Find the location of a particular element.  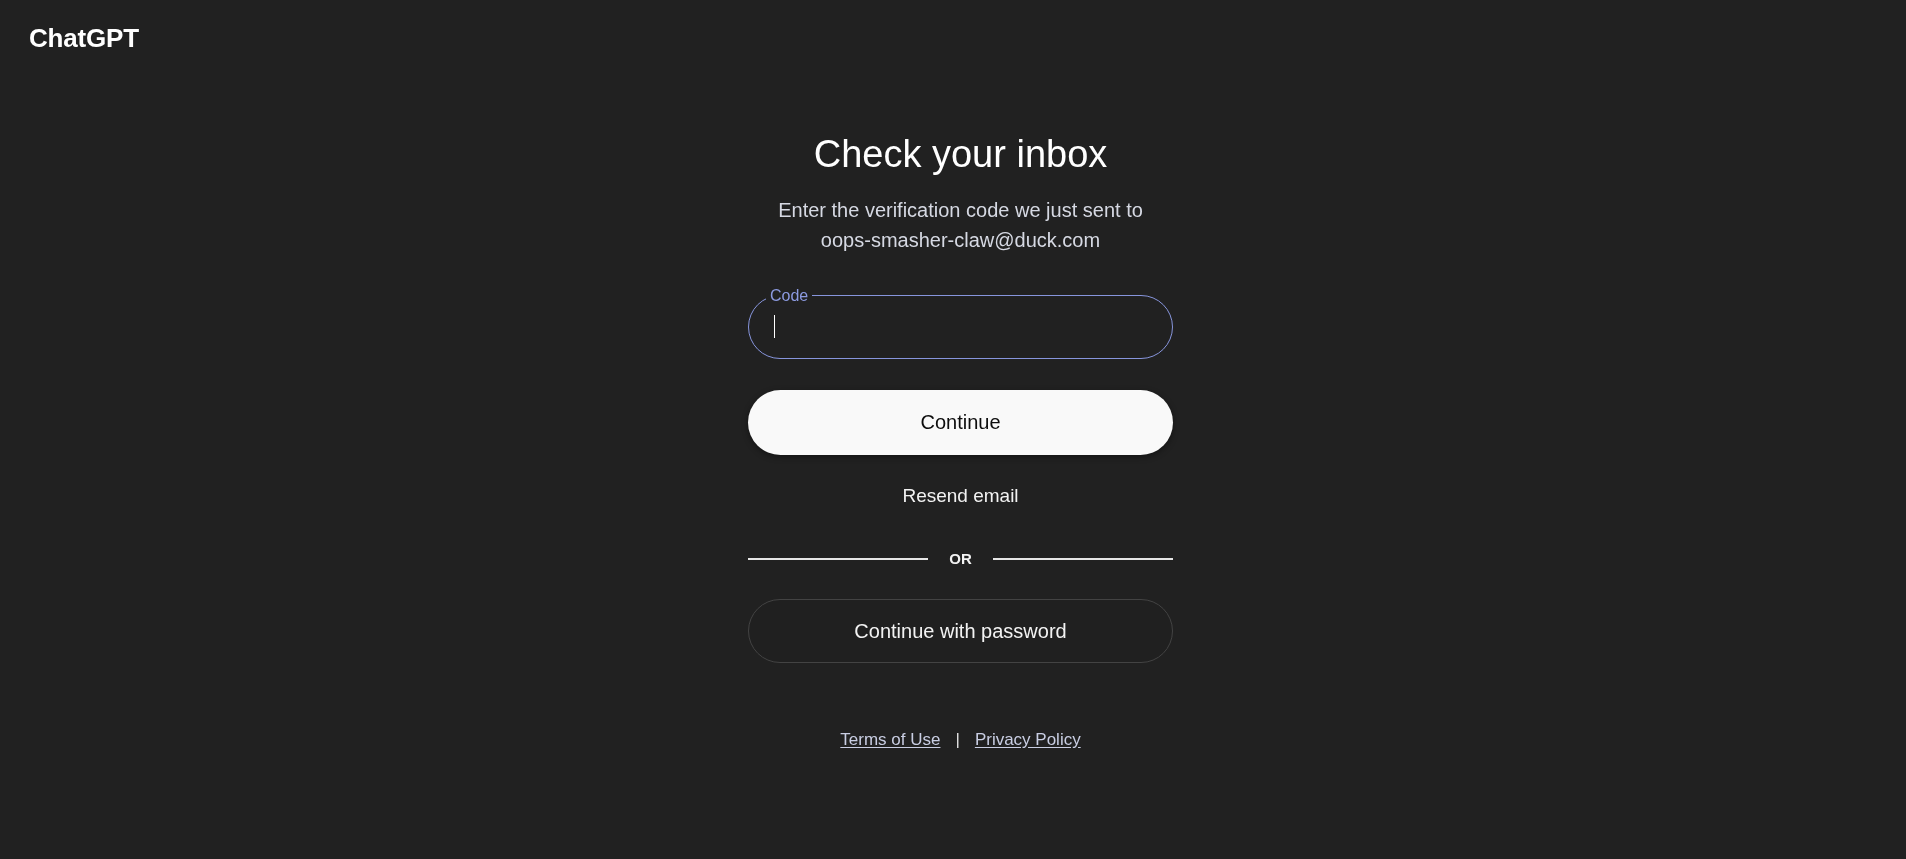

privacy-link: Privacy Policy is located at coordinates (1027, 740).